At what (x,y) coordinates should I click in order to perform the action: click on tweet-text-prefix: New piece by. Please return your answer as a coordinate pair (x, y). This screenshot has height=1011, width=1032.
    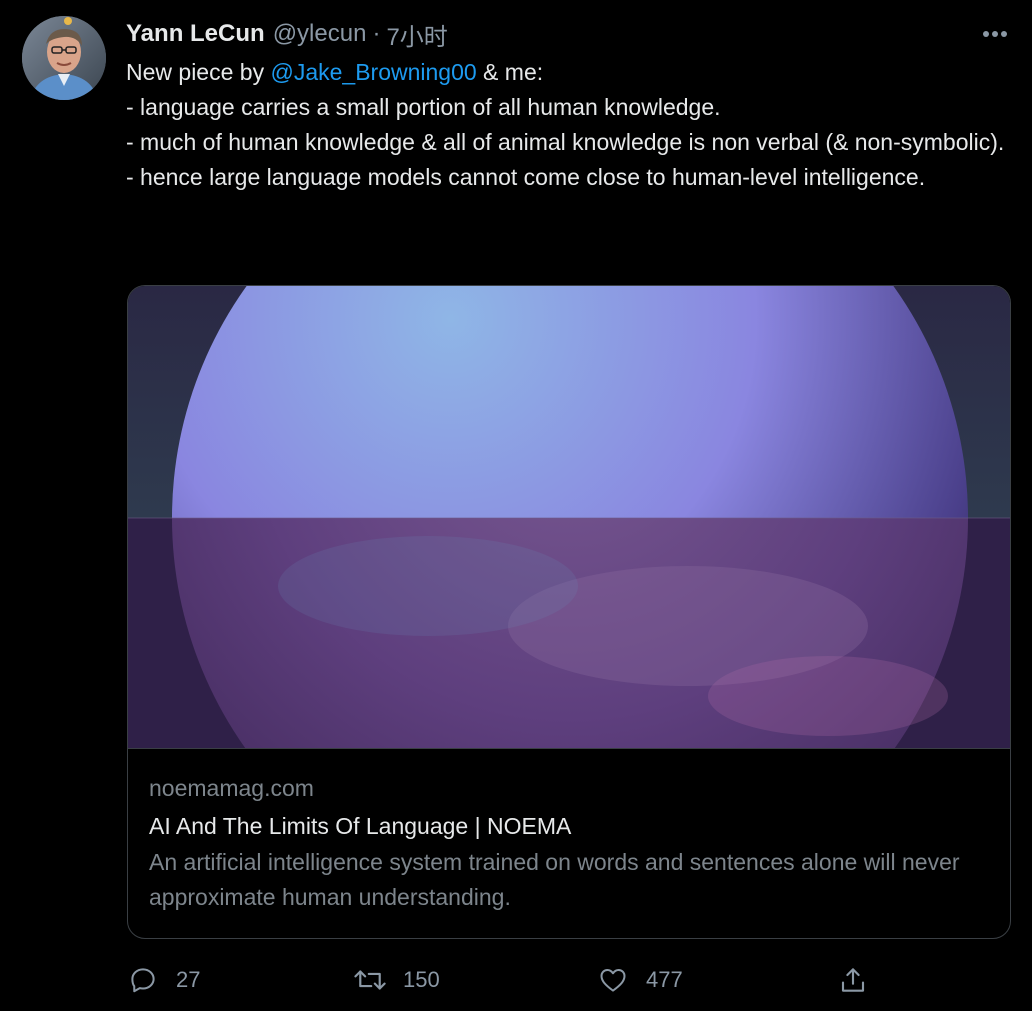
    Looking at the image, I should click on (198, 72).